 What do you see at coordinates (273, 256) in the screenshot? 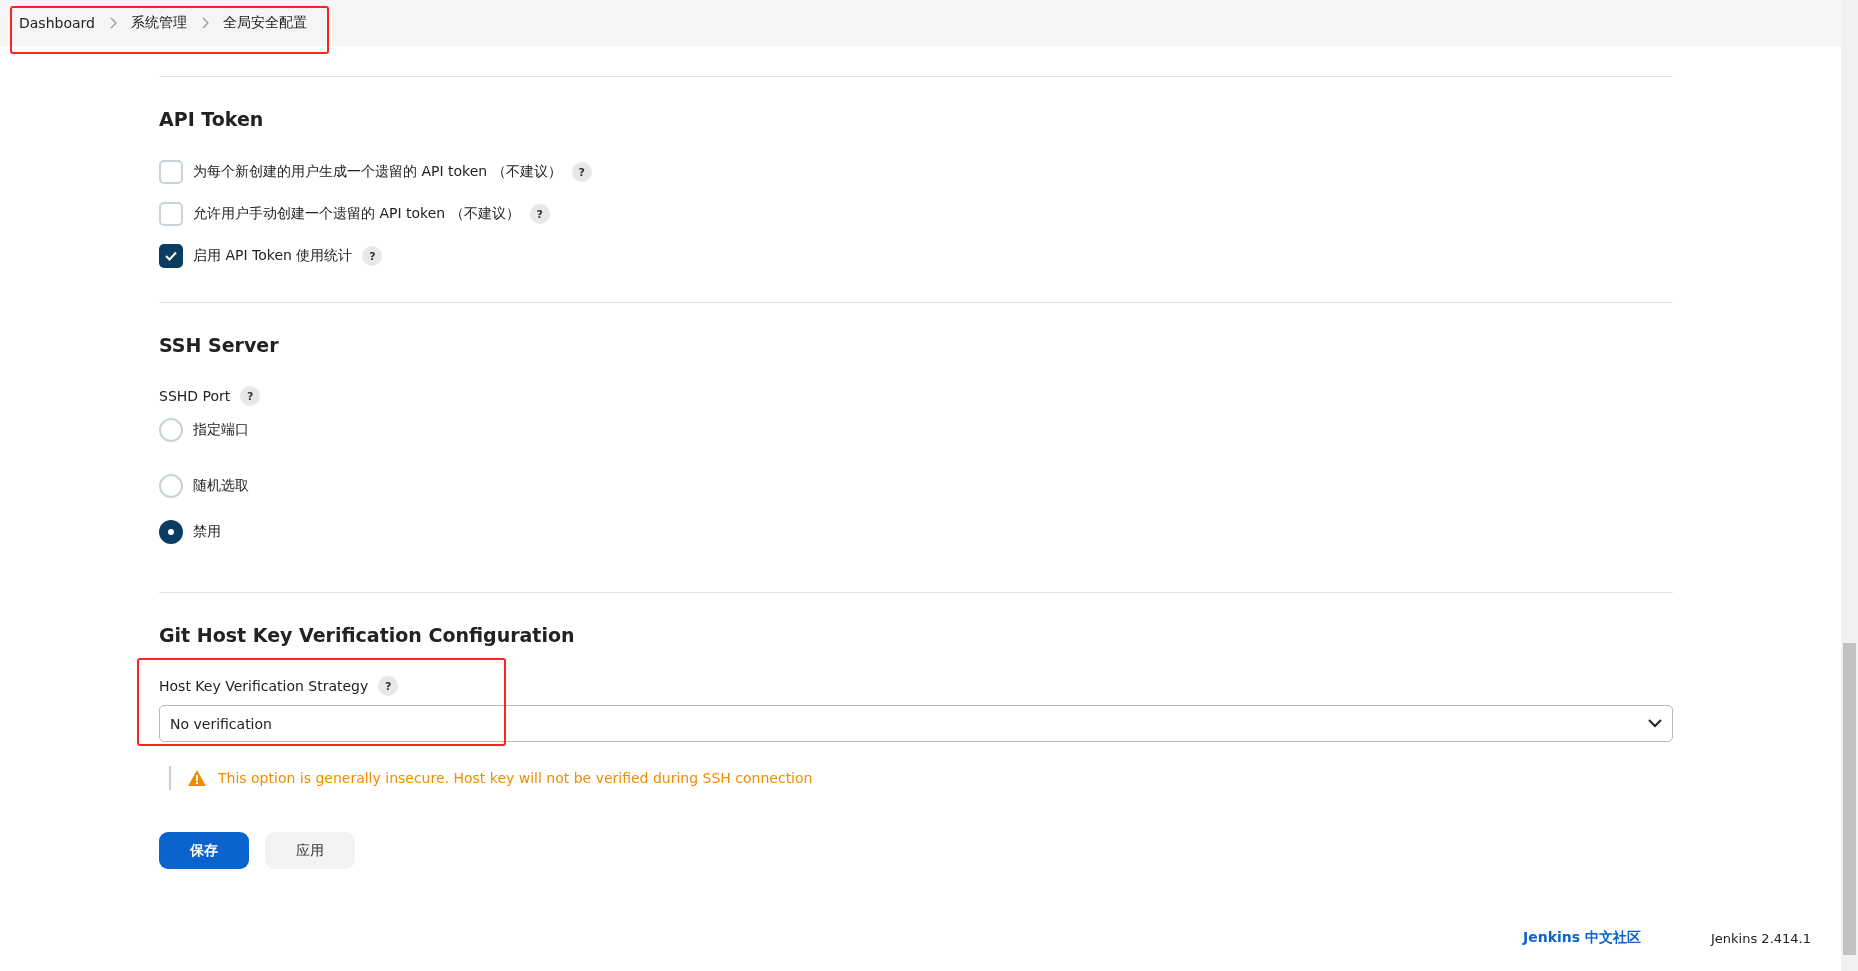
I see `checkbox-label: 启用 API Token 使用统计` at bounding box center [273, 256].